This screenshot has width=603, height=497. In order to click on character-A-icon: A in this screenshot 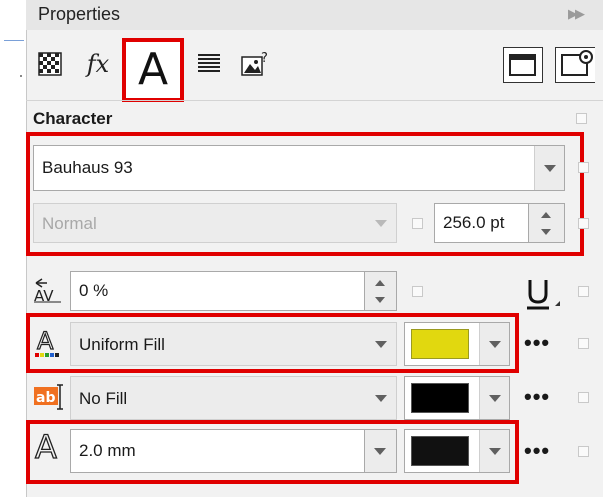, I will do `click(153, 69)`.